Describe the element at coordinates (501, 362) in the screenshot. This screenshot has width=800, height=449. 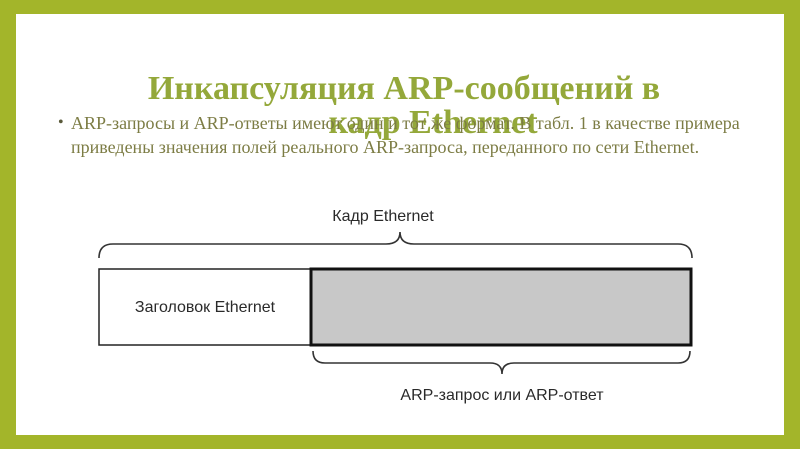
I see `payload-brace` at that location.